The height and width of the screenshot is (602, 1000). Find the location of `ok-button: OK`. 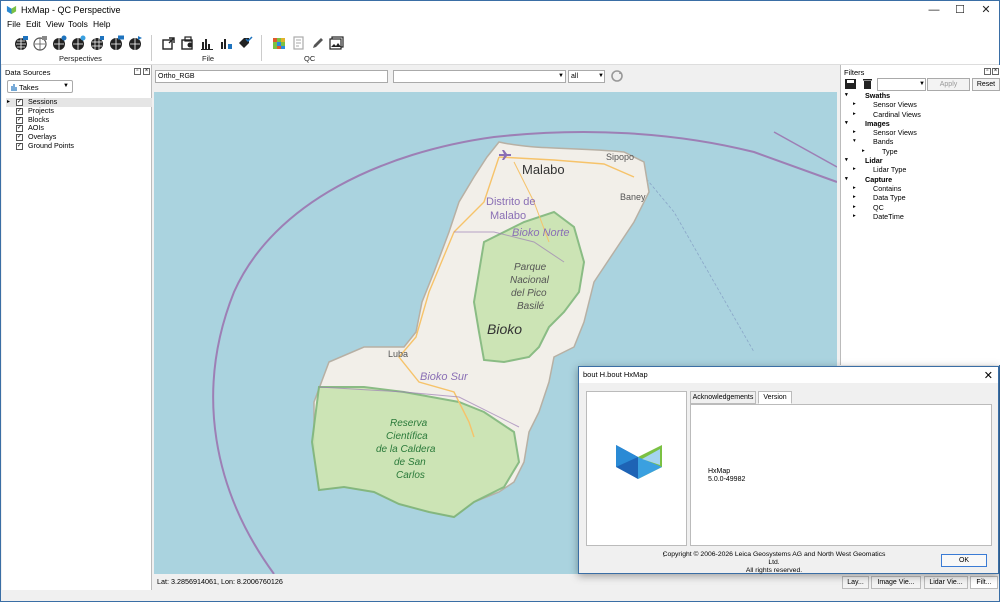

ok-button: OK is located at coordinates (964, 560).